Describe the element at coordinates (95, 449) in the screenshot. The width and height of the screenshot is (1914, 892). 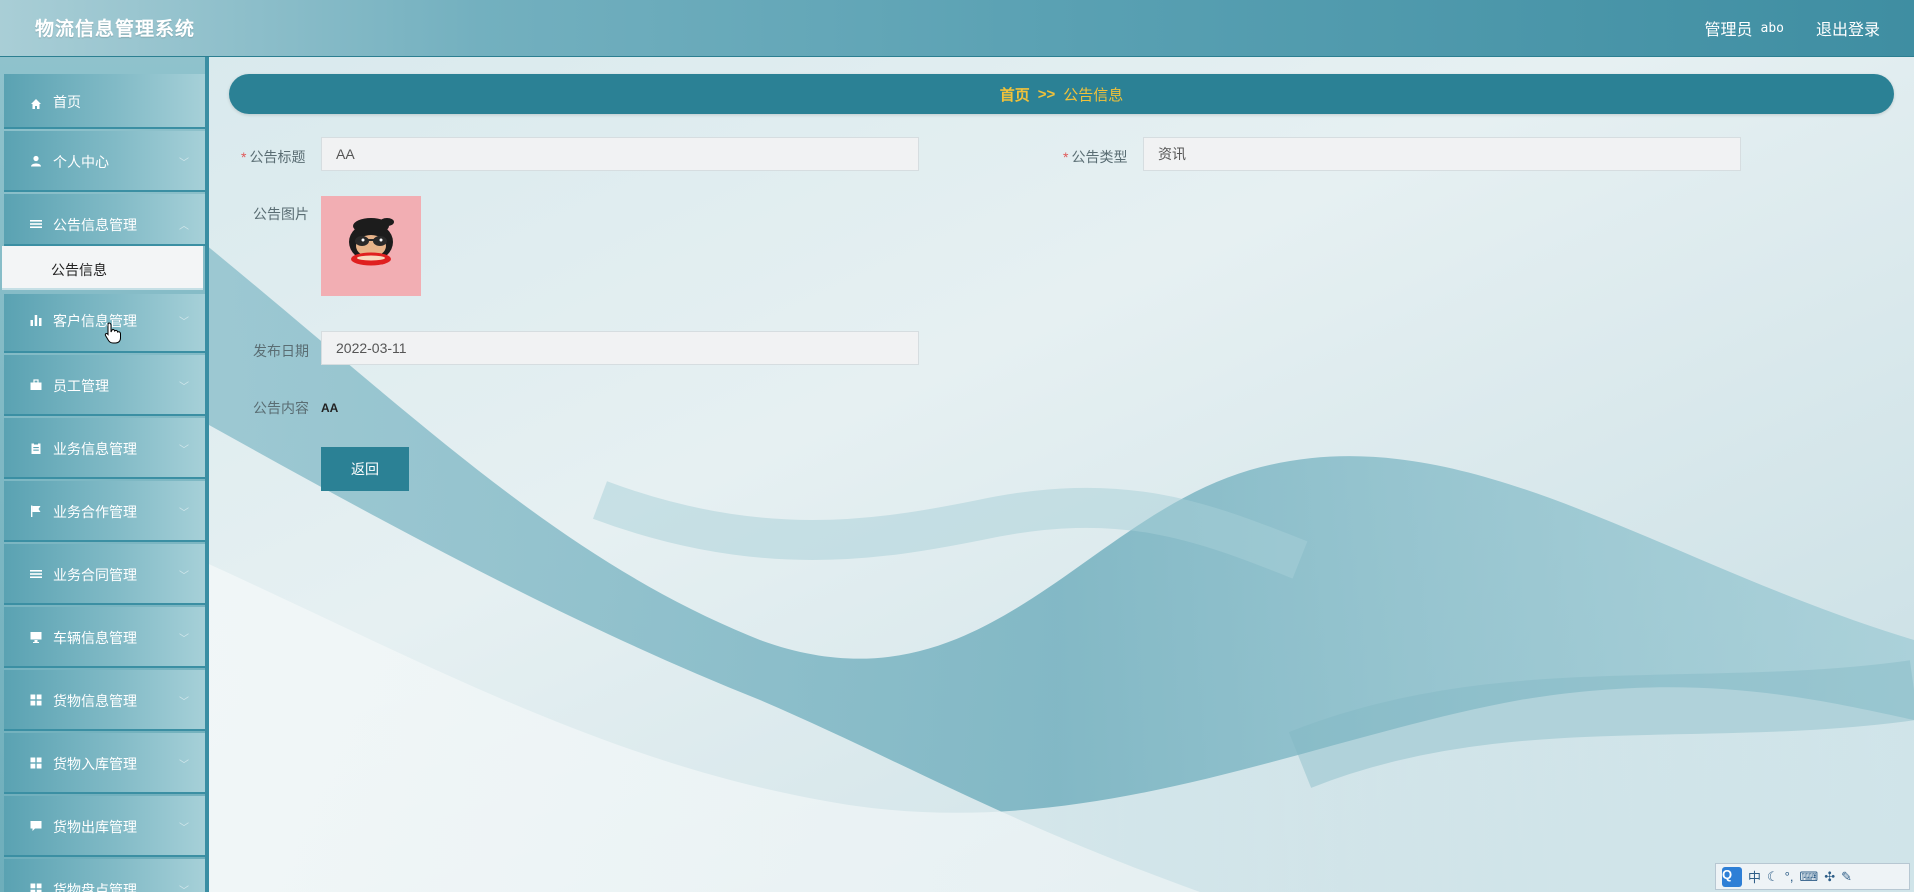
I see `sidebar-item-label: 业务信息管理` at that location.